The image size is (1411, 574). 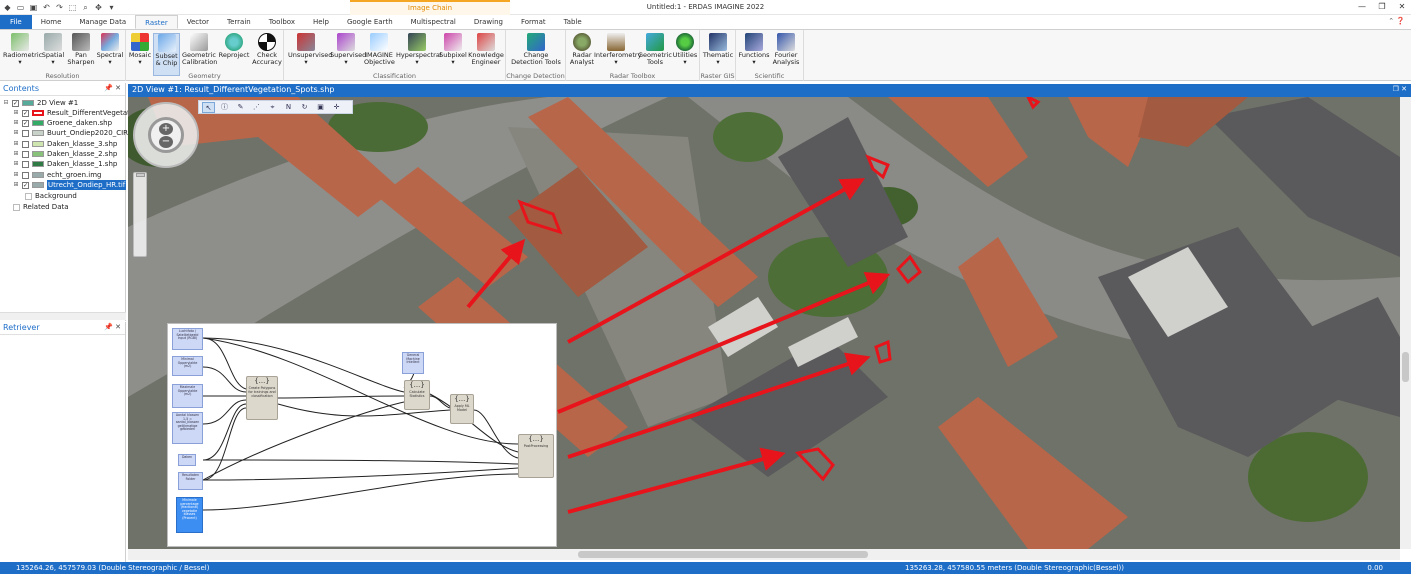 I want to click on utilities-button: Utilities ▾, so click(x=685, y=49).